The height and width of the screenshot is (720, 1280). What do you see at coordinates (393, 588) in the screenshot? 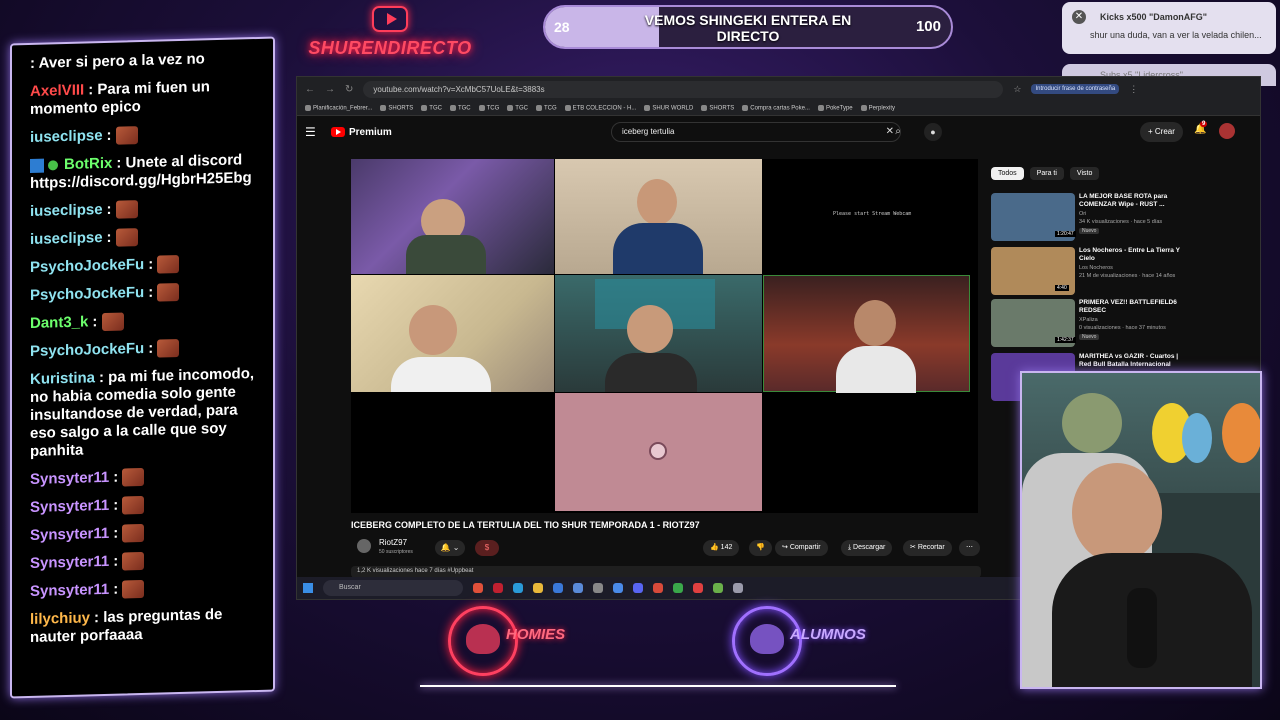
I see `taskbar-search: Buscar` at bounding box center [393, 588].